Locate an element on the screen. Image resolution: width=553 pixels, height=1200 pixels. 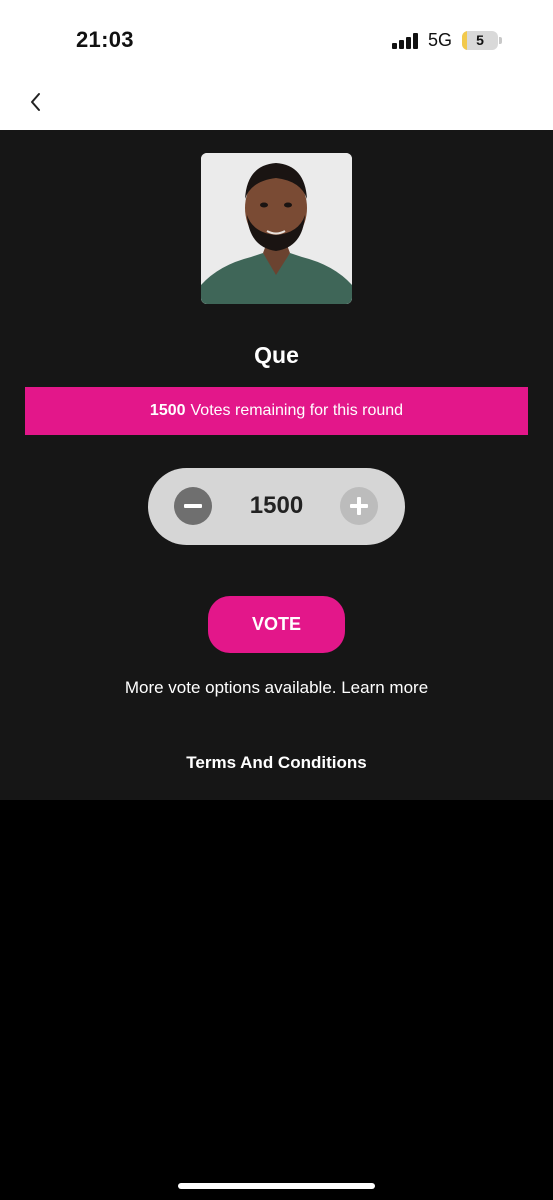
vote-quantity-value: 1500 is located at coordinates (276, 505).